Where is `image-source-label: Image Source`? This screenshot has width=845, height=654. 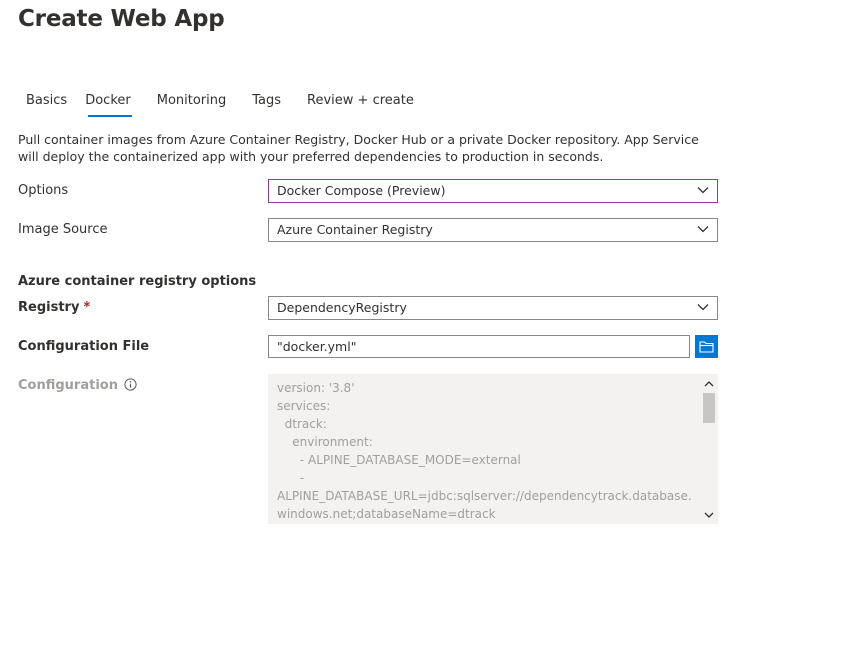
image-source-label: Image Source is located at coordinates (63, 229).